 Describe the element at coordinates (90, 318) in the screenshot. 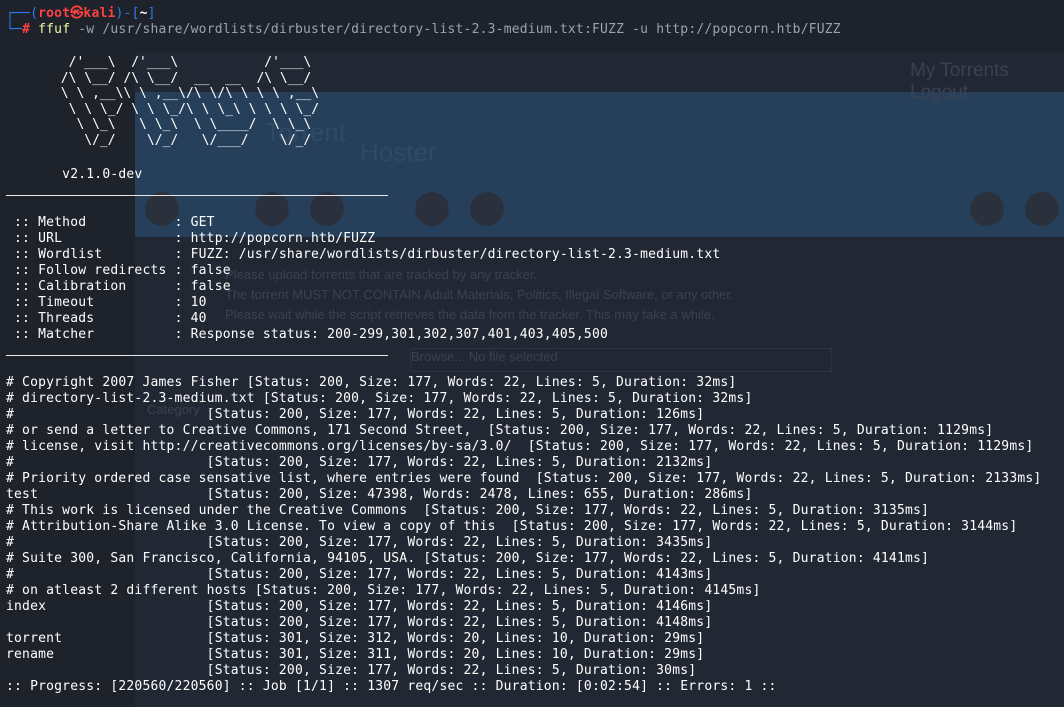

I see `config-key: :: Threads` at that location.